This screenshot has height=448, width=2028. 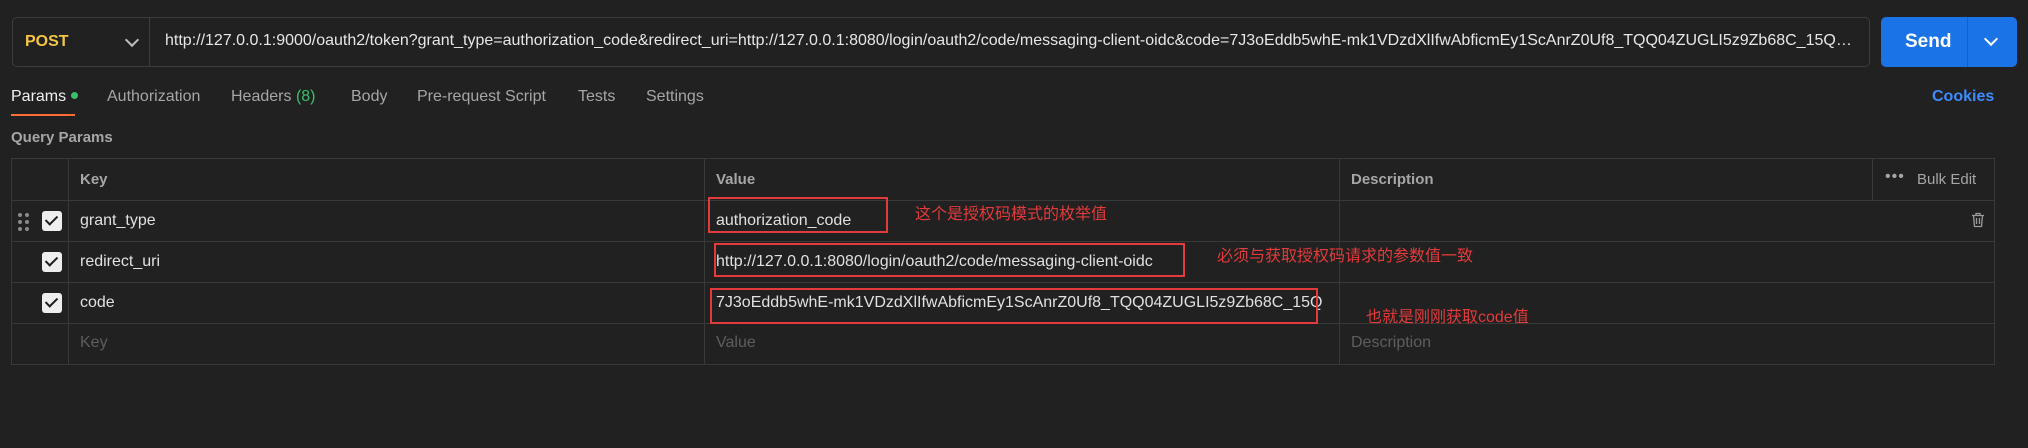 I want to click on send-options-button, so click(x=1992, y=42).